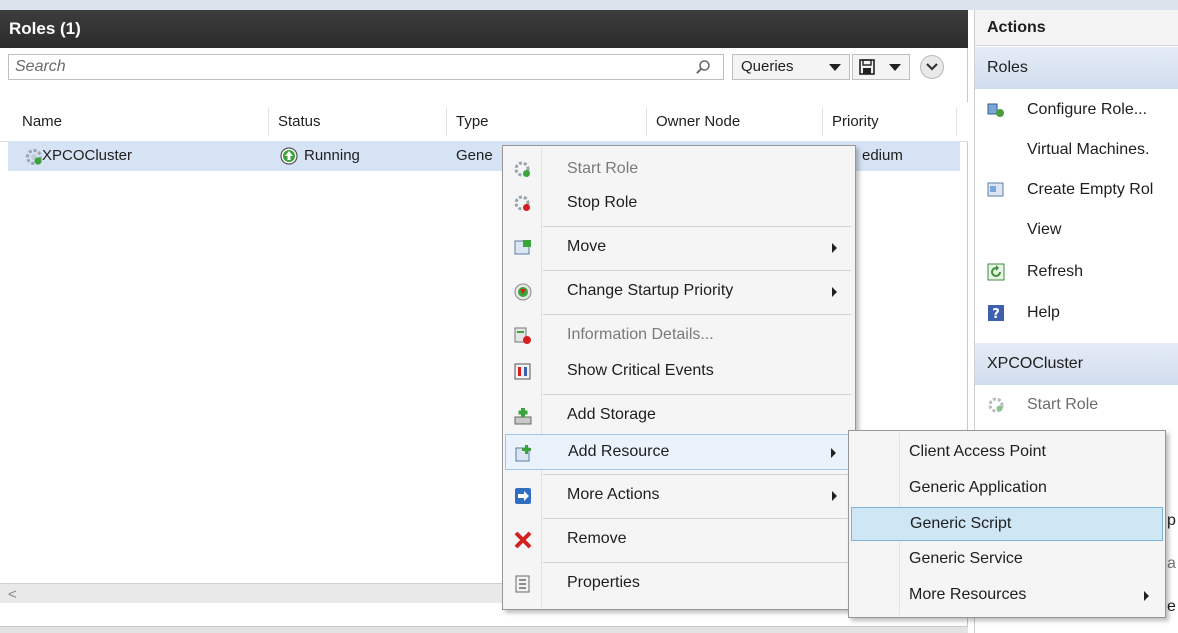 The image size is (1178, 633). I want to click on row-type: Gene, so click(474, 155).